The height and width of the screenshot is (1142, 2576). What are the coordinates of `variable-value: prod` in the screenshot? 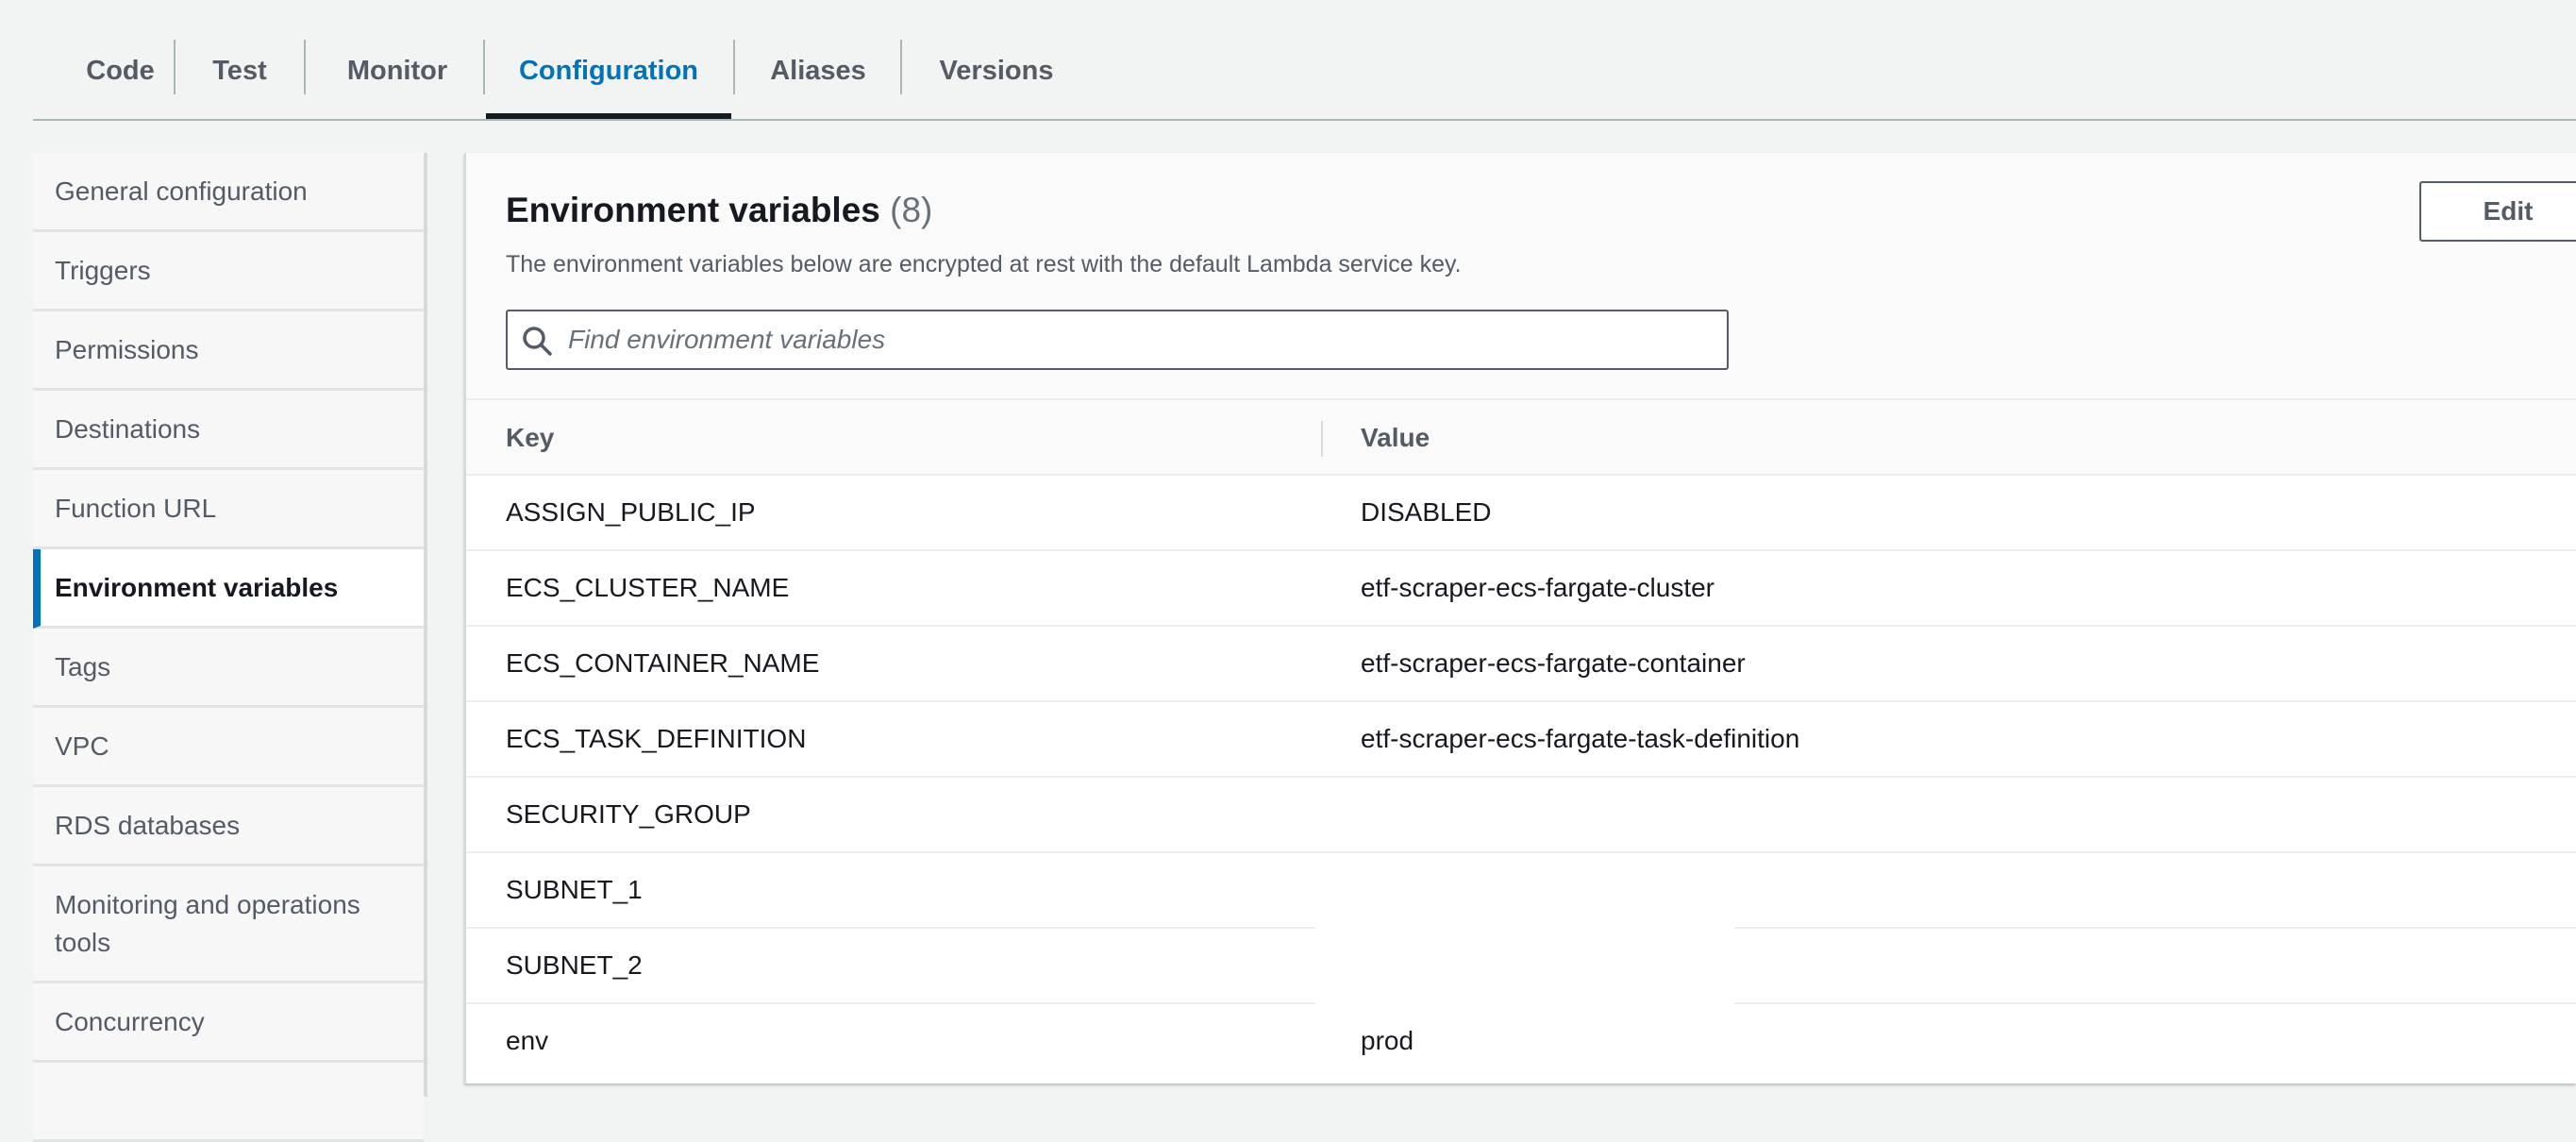 It's located at (1387, 1040).